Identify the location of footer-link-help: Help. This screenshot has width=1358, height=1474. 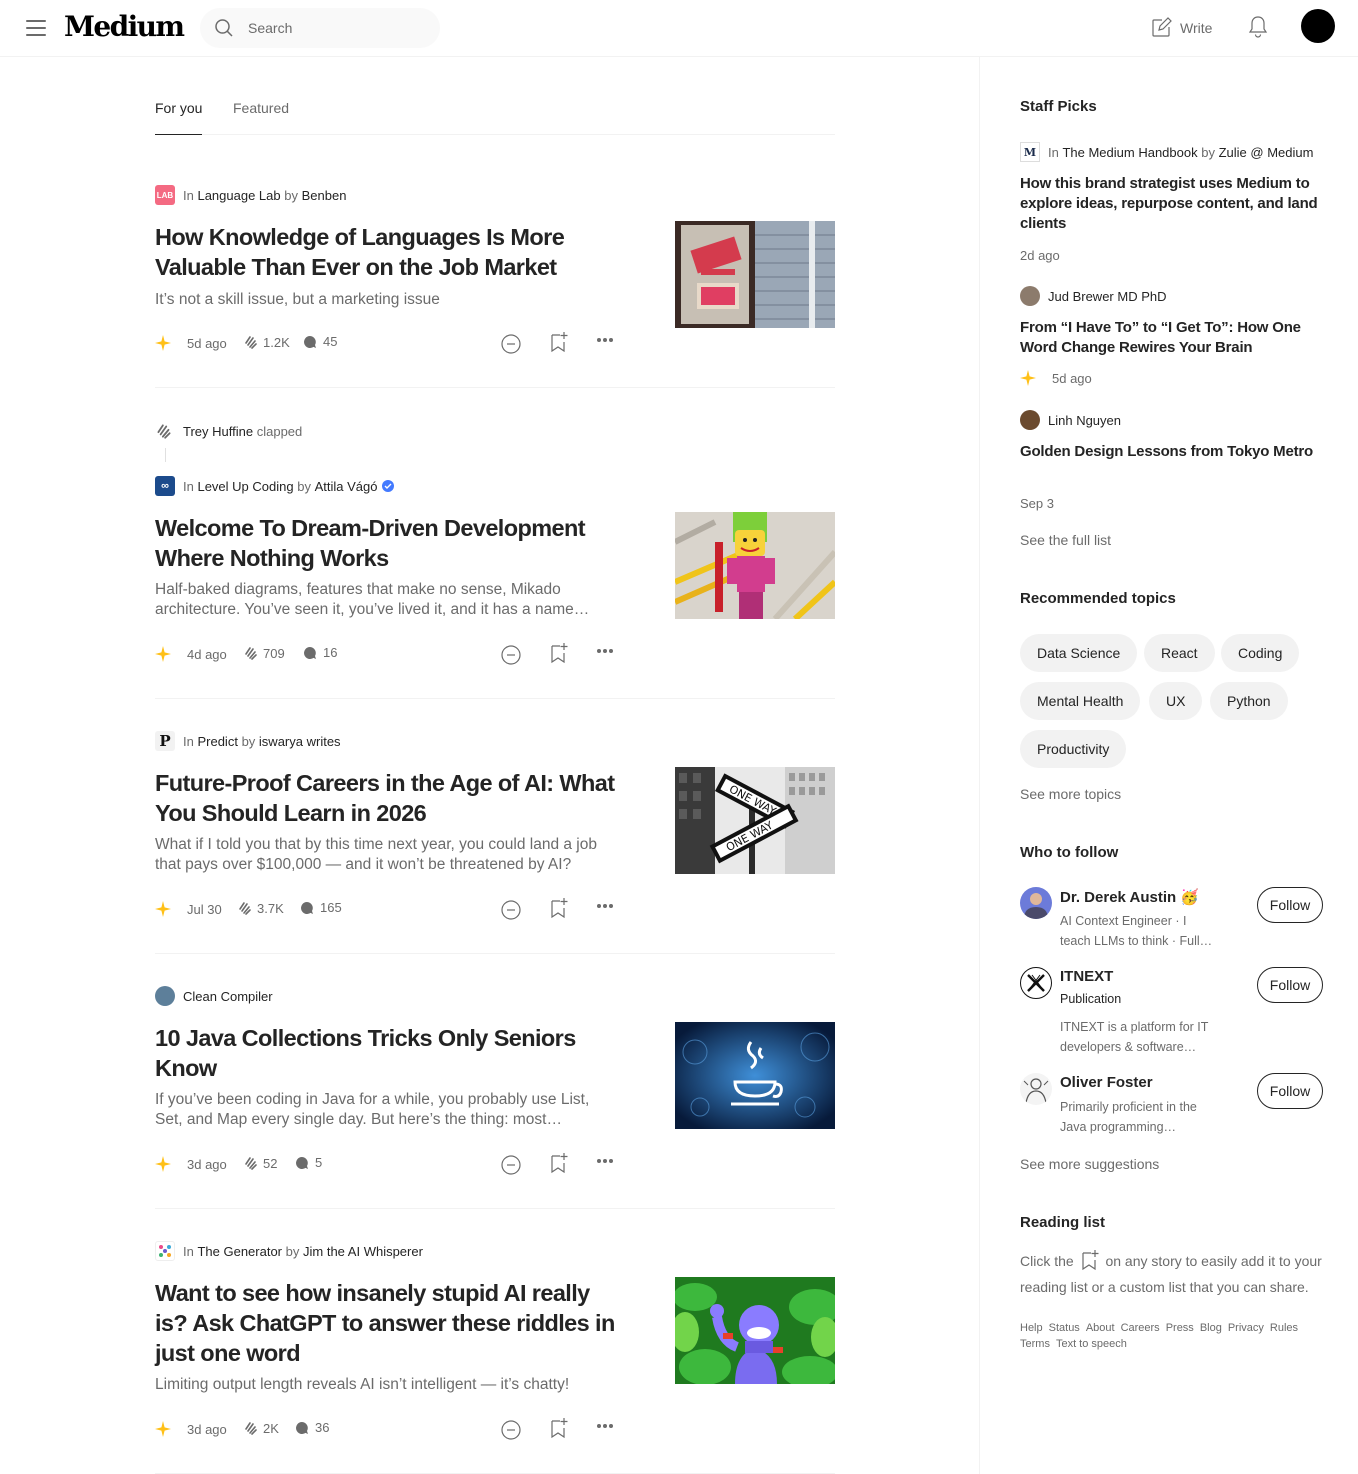
(1031, 1328).